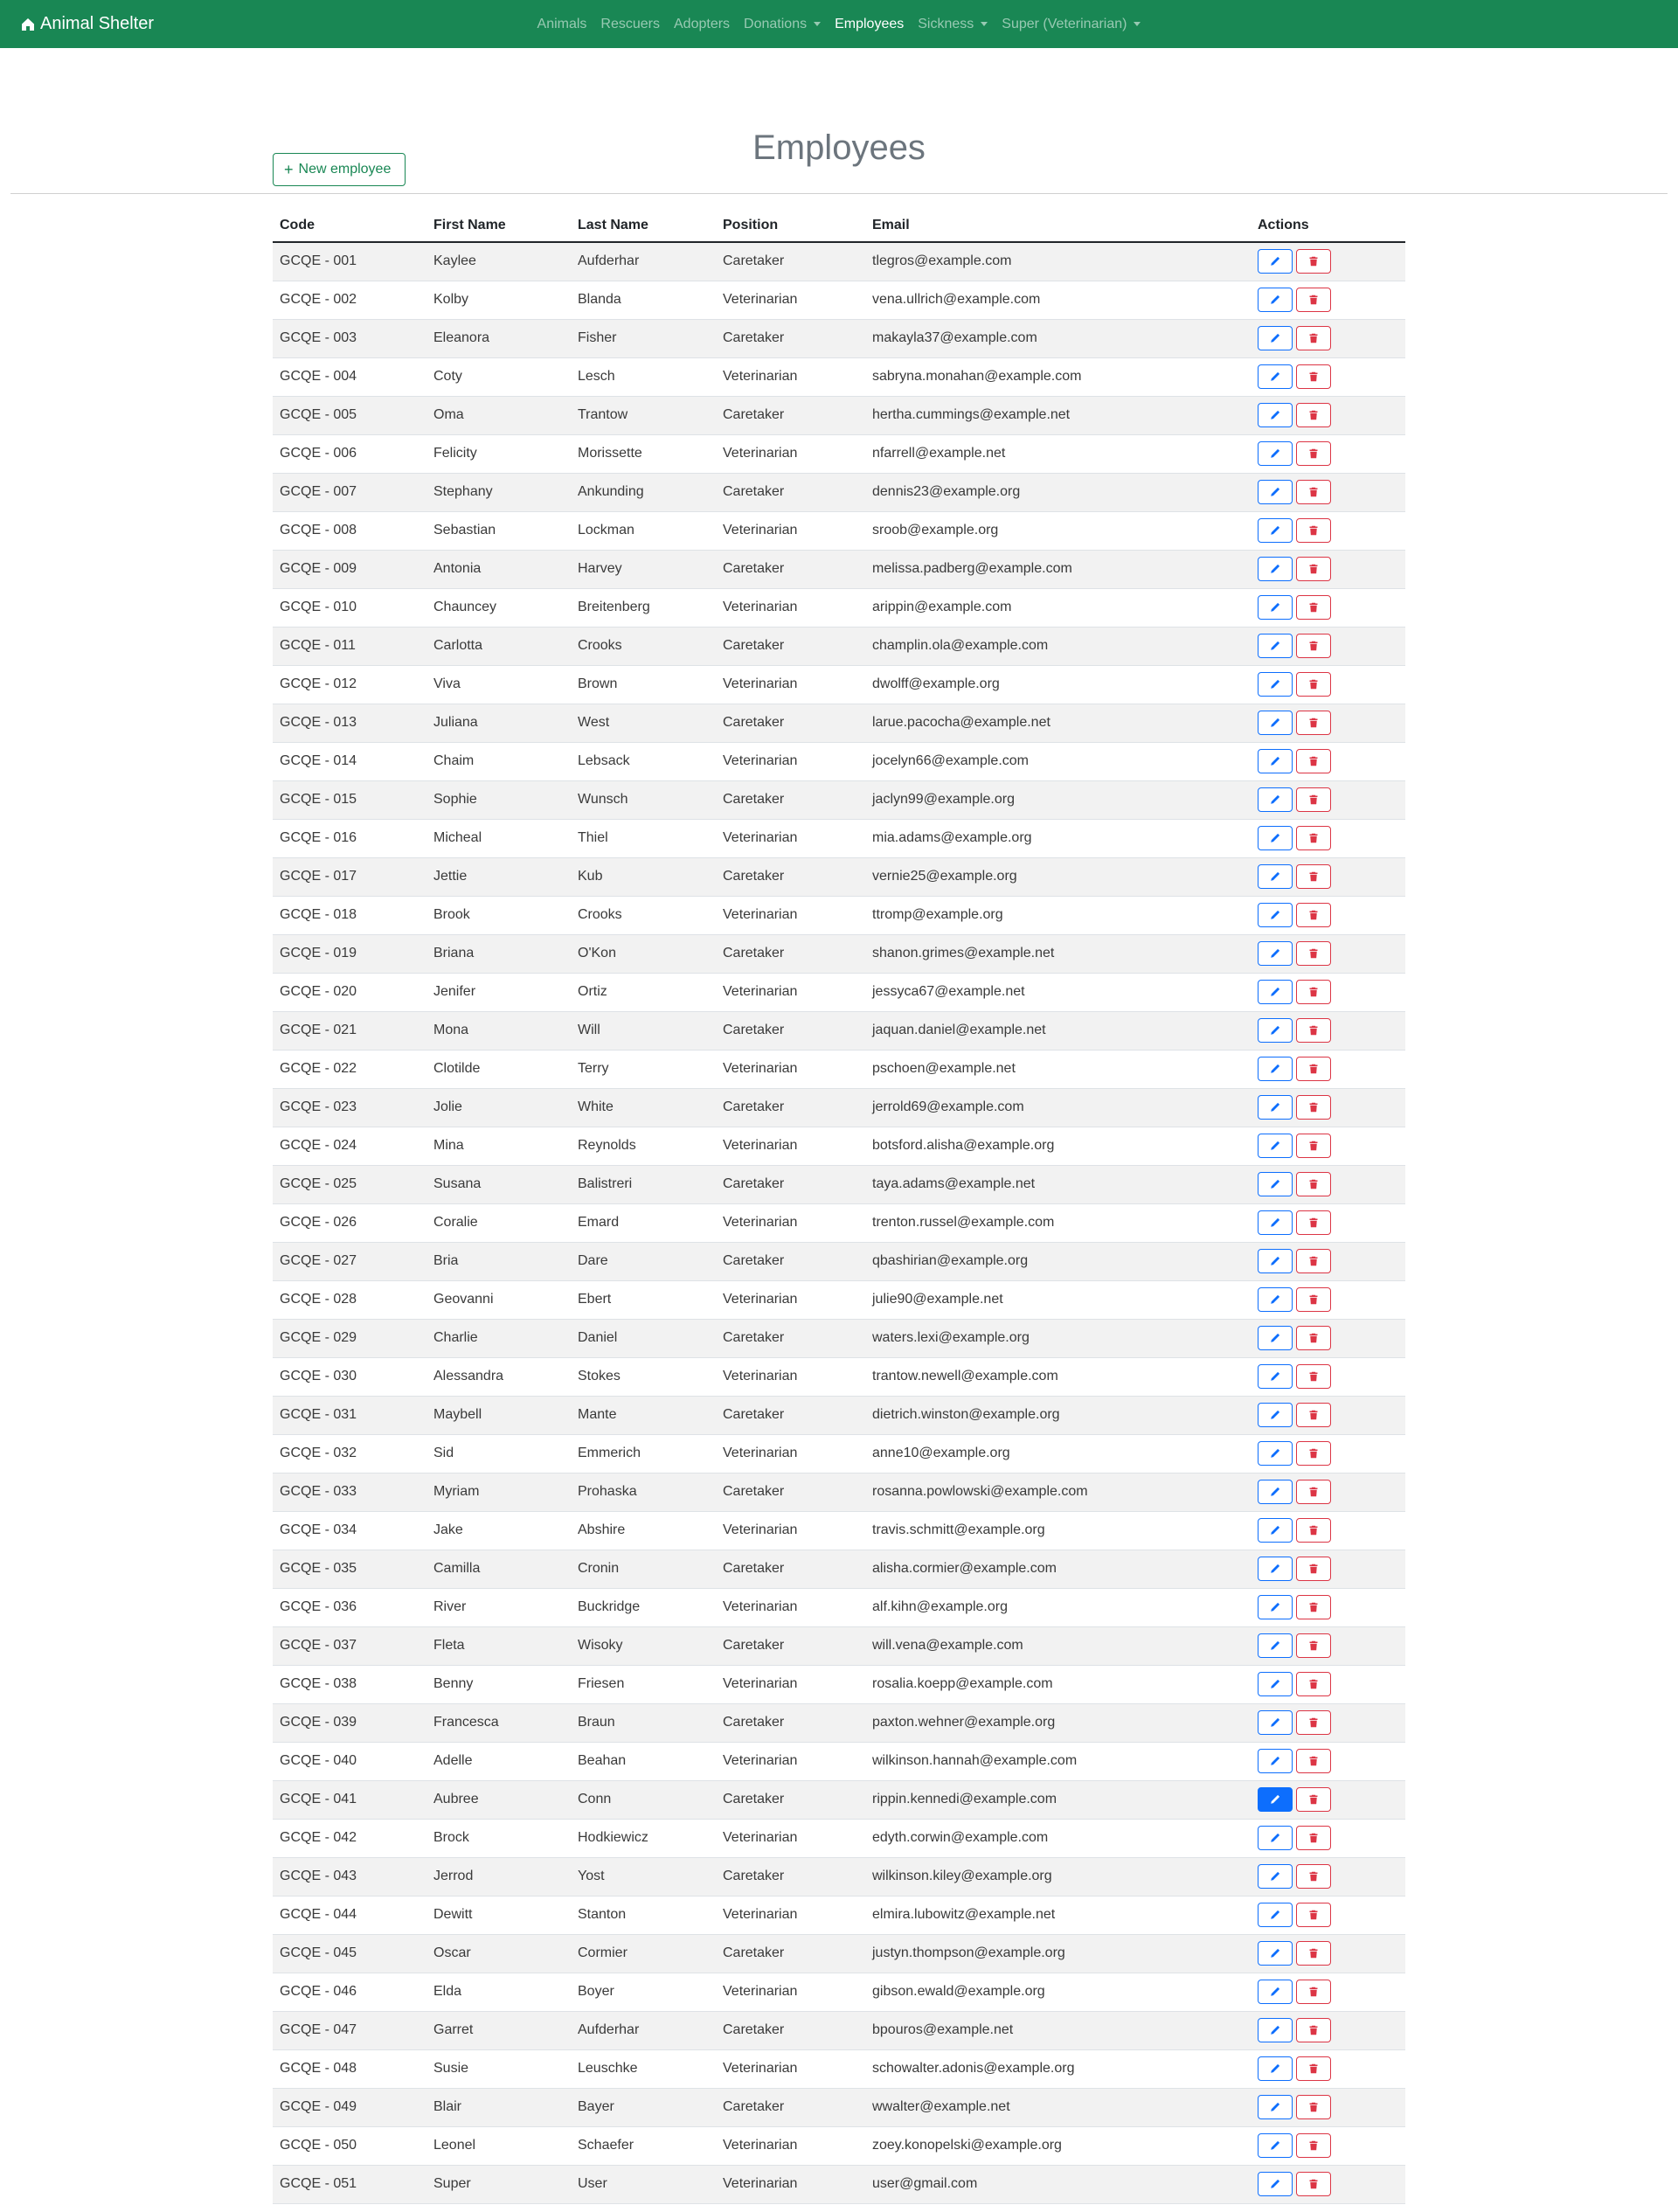 The width and height of the screenshot is (1678, 2212). Describe the element at coordinates (953, 24) in the screenshot. I see `nav-item-sickness: Sickness` at that location.